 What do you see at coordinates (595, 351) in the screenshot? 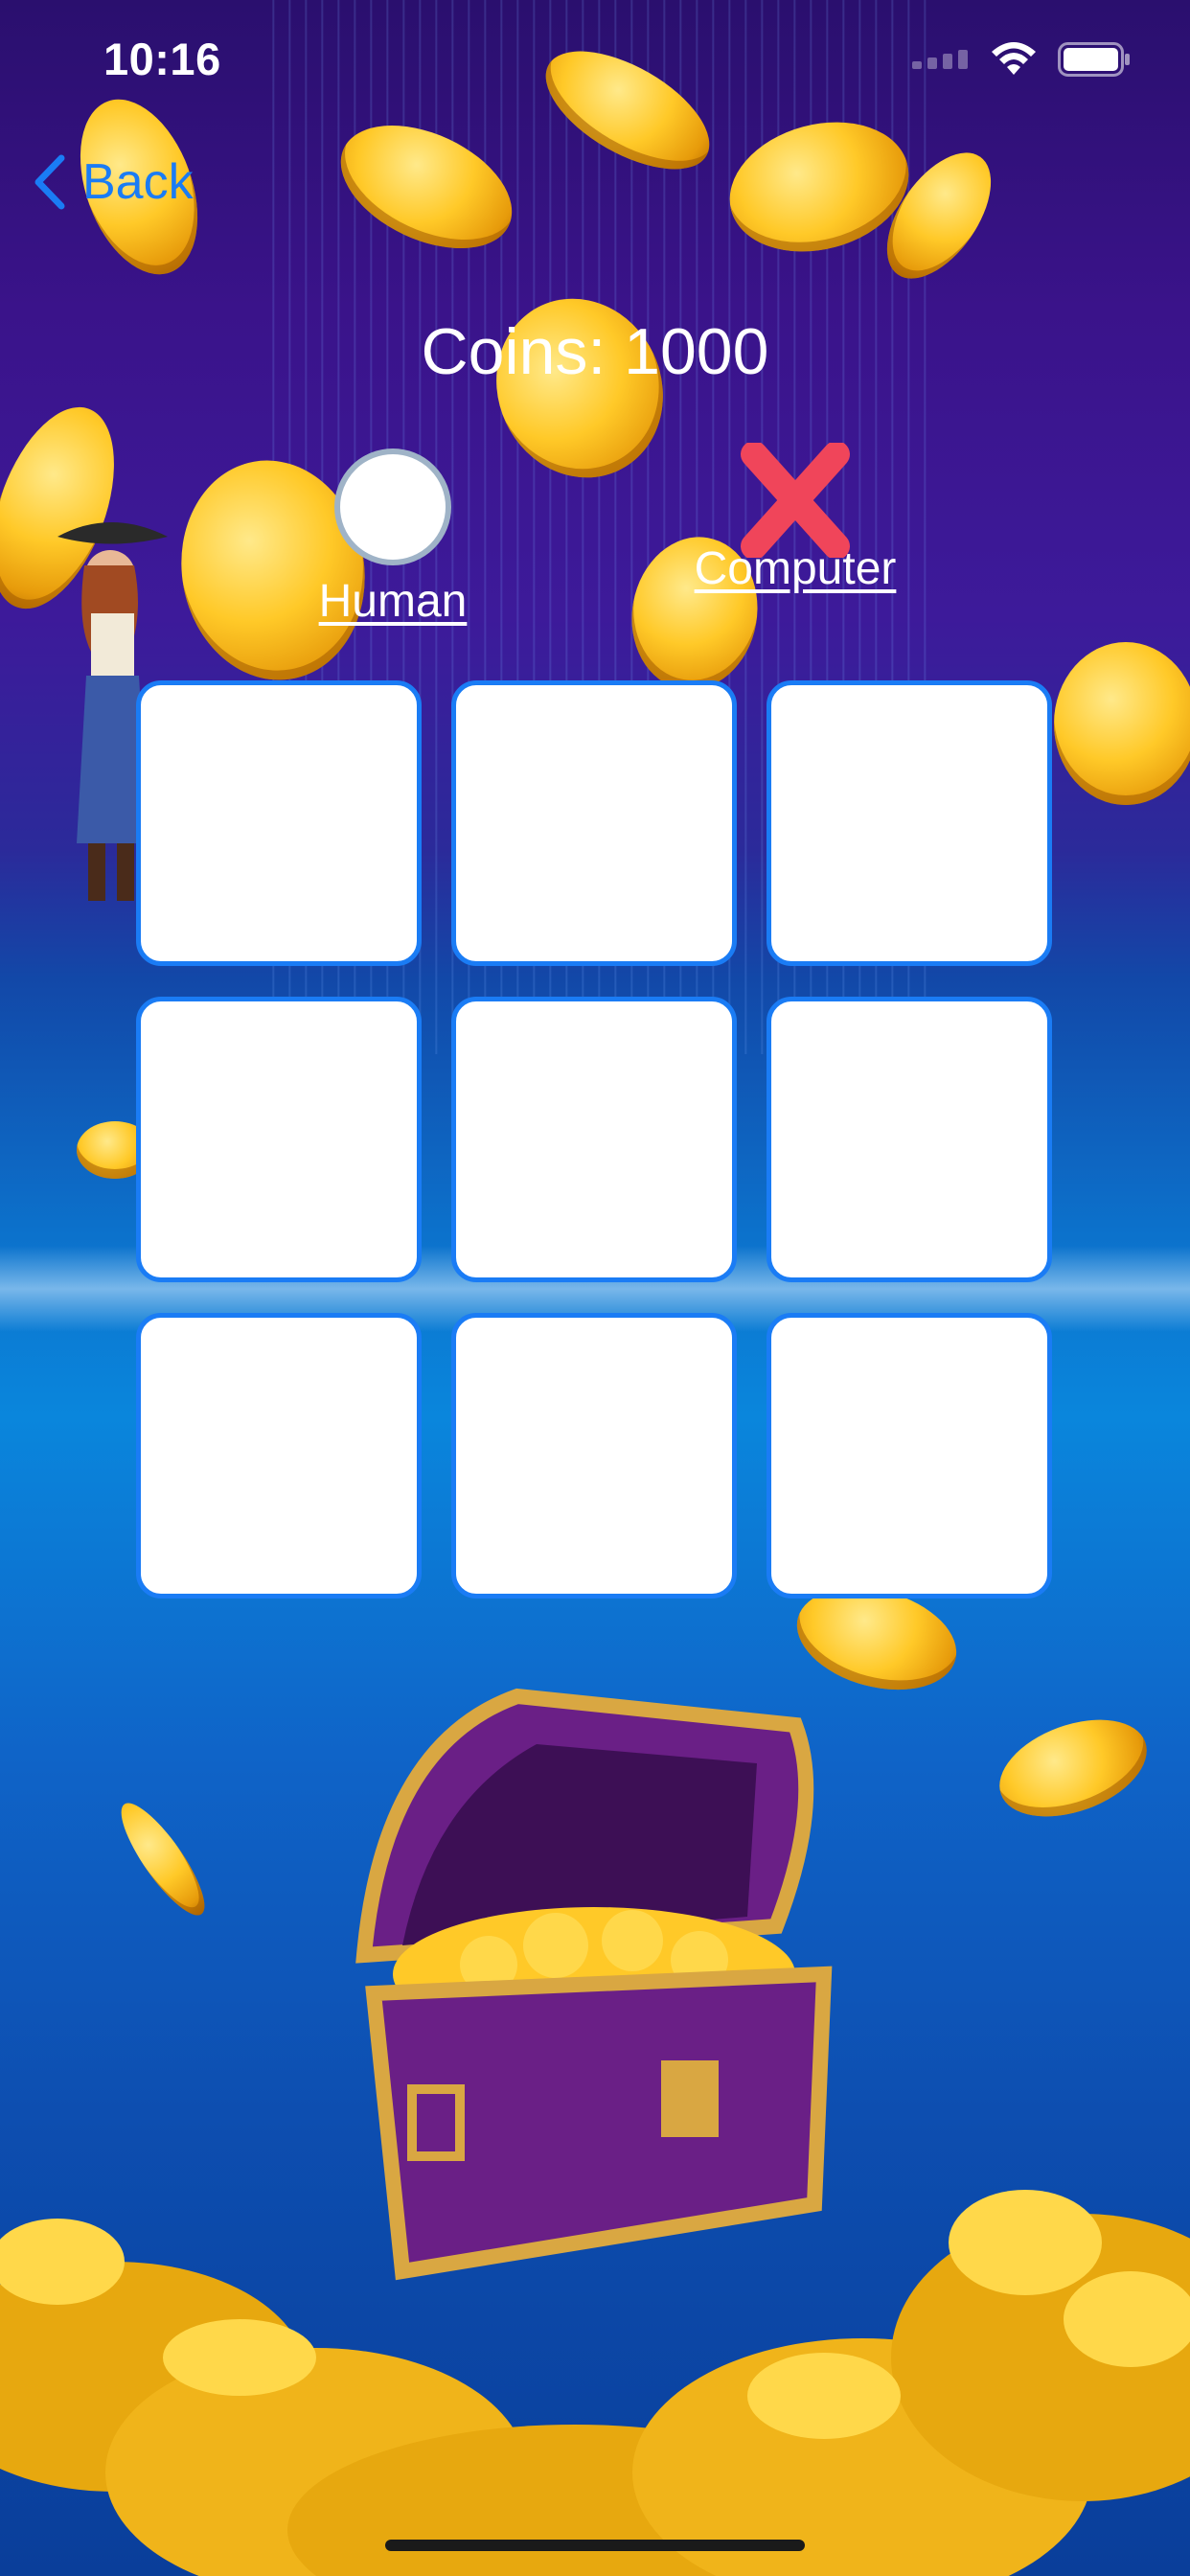
I see `coins-counter: Coins: 1000` at bounding box center [595, 351].